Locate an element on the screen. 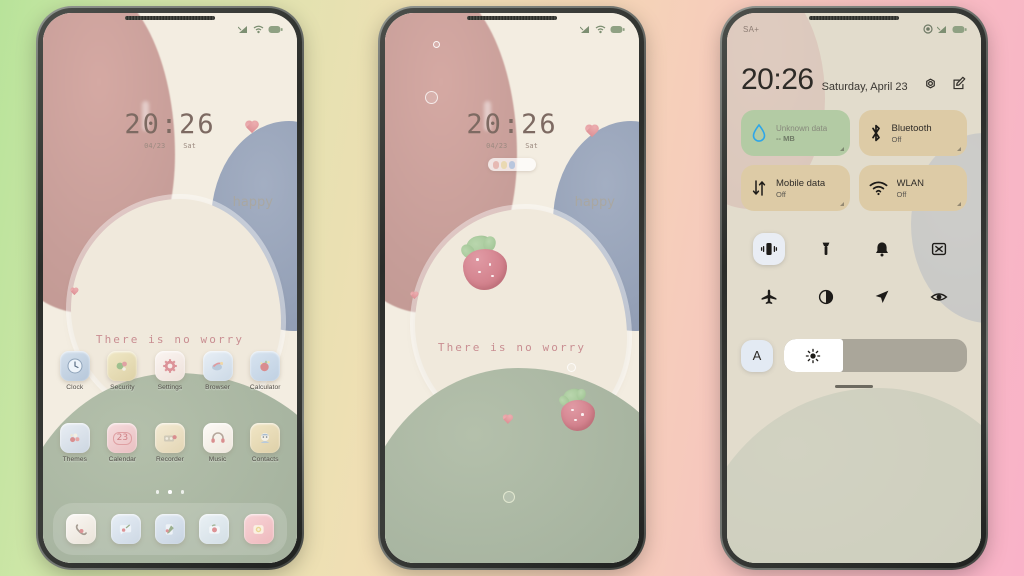 Image resolution: width=1024 pixels, height=576 pixels. page-indicator is located at coordinates (170, 492).